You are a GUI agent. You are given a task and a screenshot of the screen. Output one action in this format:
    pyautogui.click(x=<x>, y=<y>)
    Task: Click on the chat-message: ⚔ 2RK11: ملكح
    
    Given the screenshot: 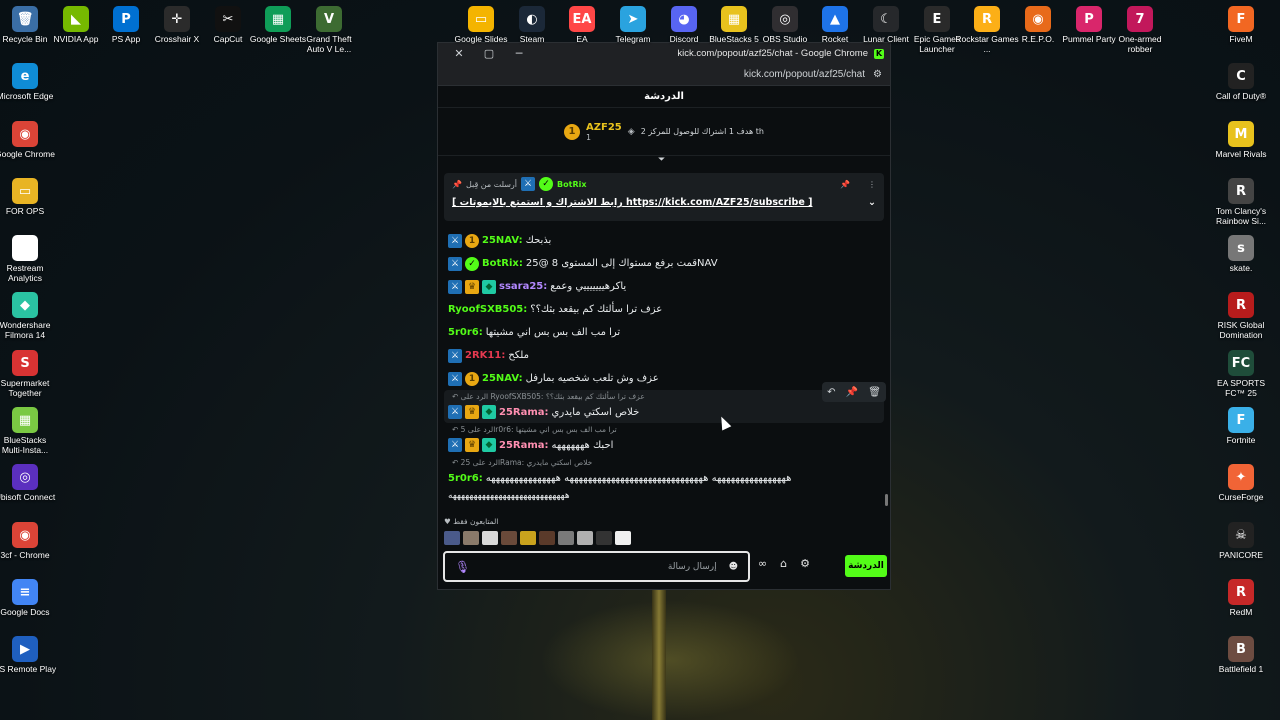 What is the action you would take?
    pyautogui.click(x=664, y=355)
    